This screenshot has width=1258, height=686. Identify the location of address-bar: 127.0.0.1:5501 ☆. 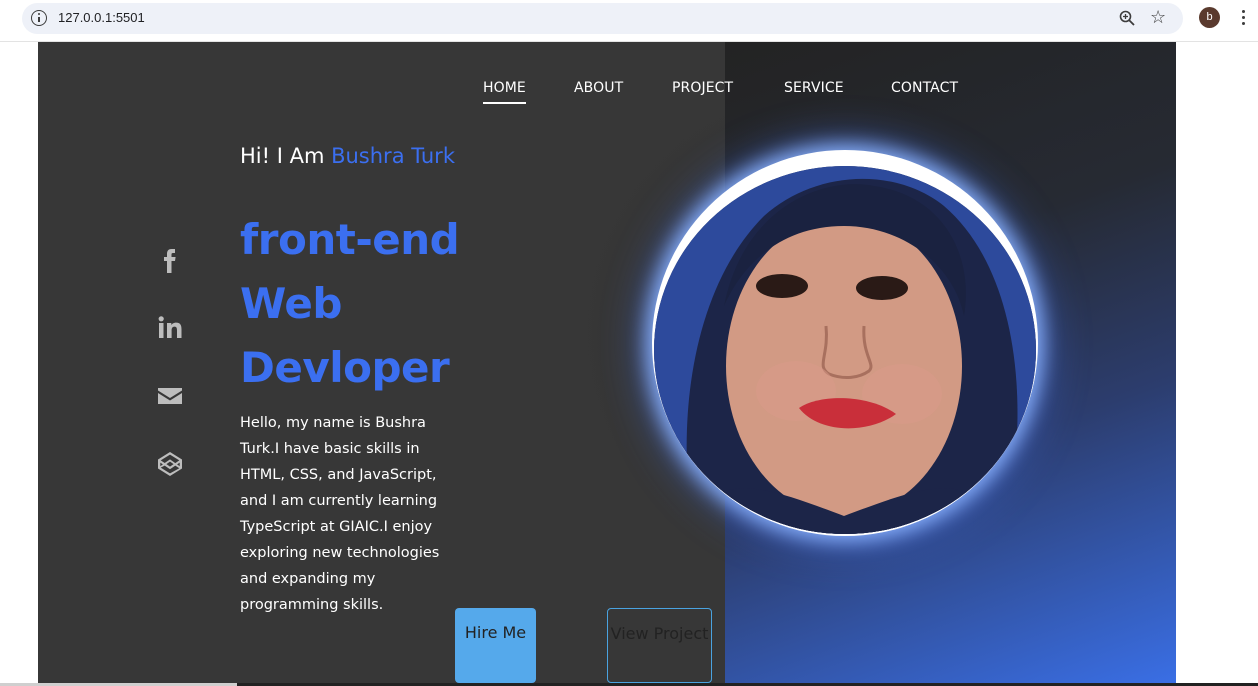
(602, 18).